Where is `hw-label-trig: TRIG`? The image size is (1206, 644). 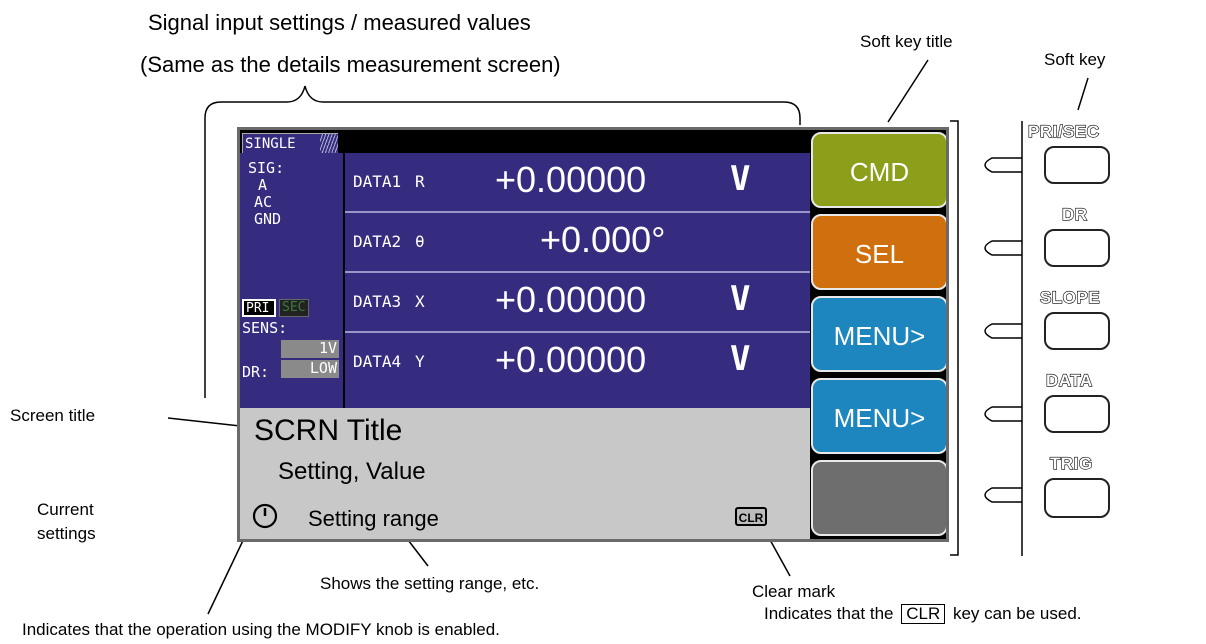 hw-label-trig: TRIG is located at coordinates (1071, 463).